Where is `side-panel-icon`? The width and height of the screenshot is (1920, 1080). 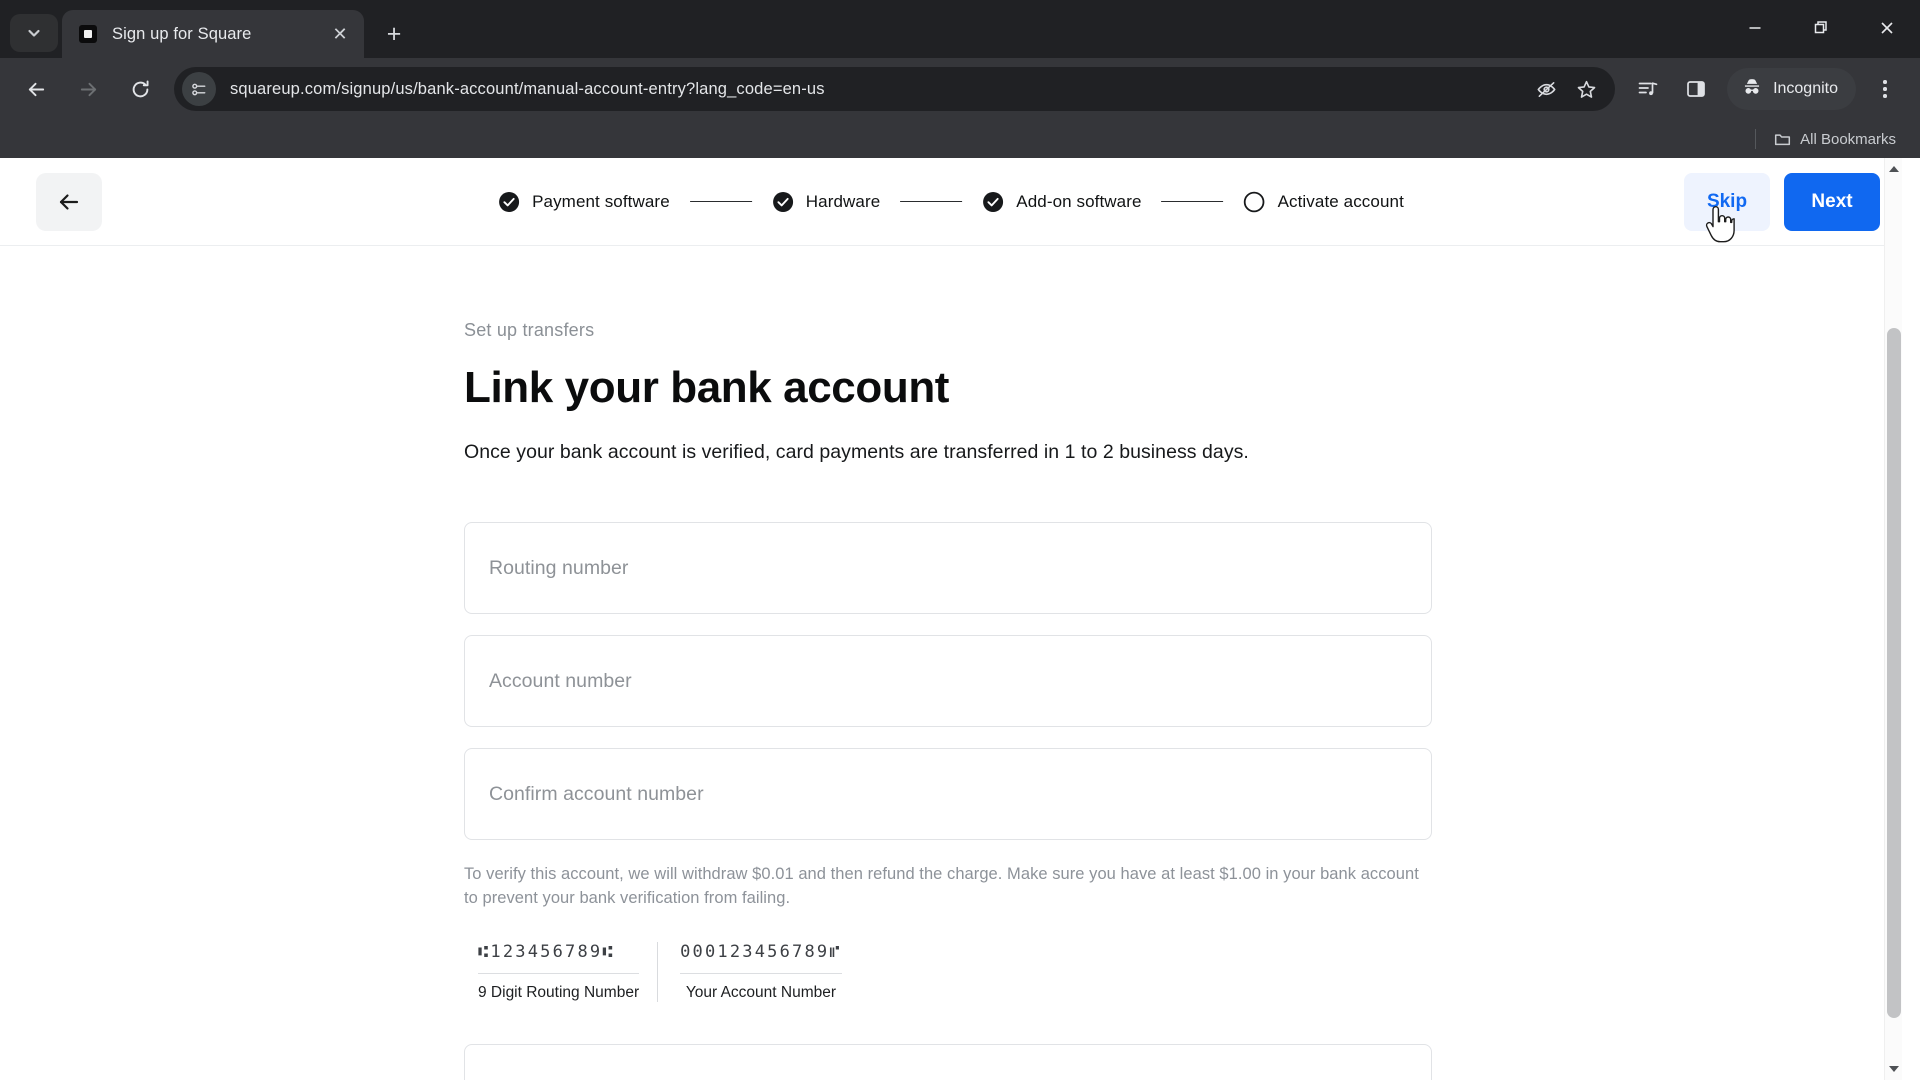
side-panel-icon is located at coordinates (1696, 89).